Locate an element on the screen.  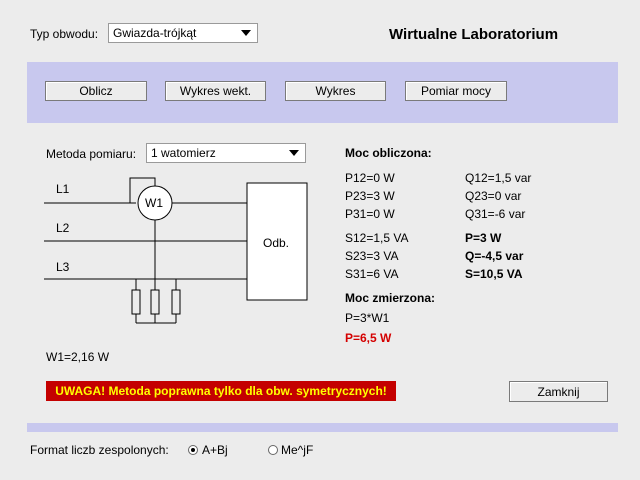
format-exponential-label: Me^jF is located at coordinates (297, 450).